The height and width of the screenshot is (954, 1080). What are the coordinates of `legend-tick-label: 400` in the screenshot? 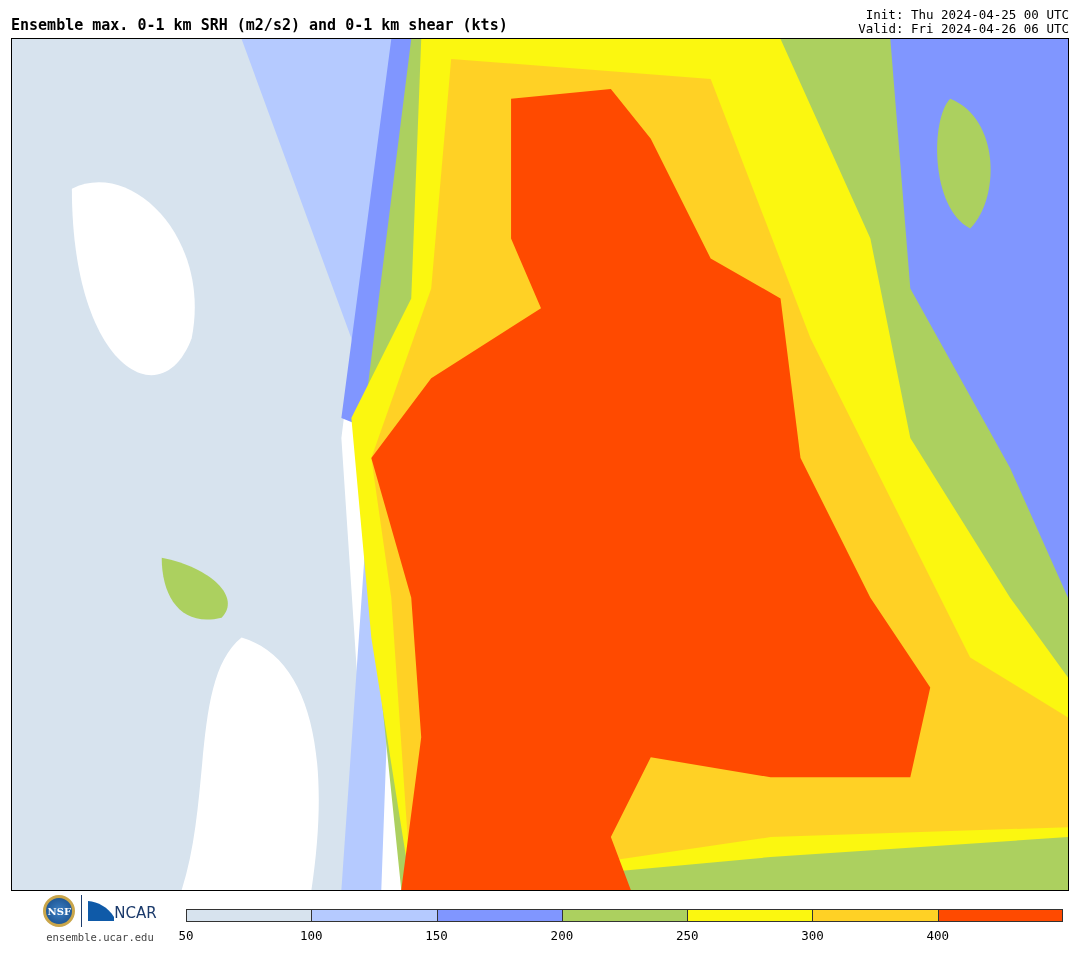 It's located at (938, 935).